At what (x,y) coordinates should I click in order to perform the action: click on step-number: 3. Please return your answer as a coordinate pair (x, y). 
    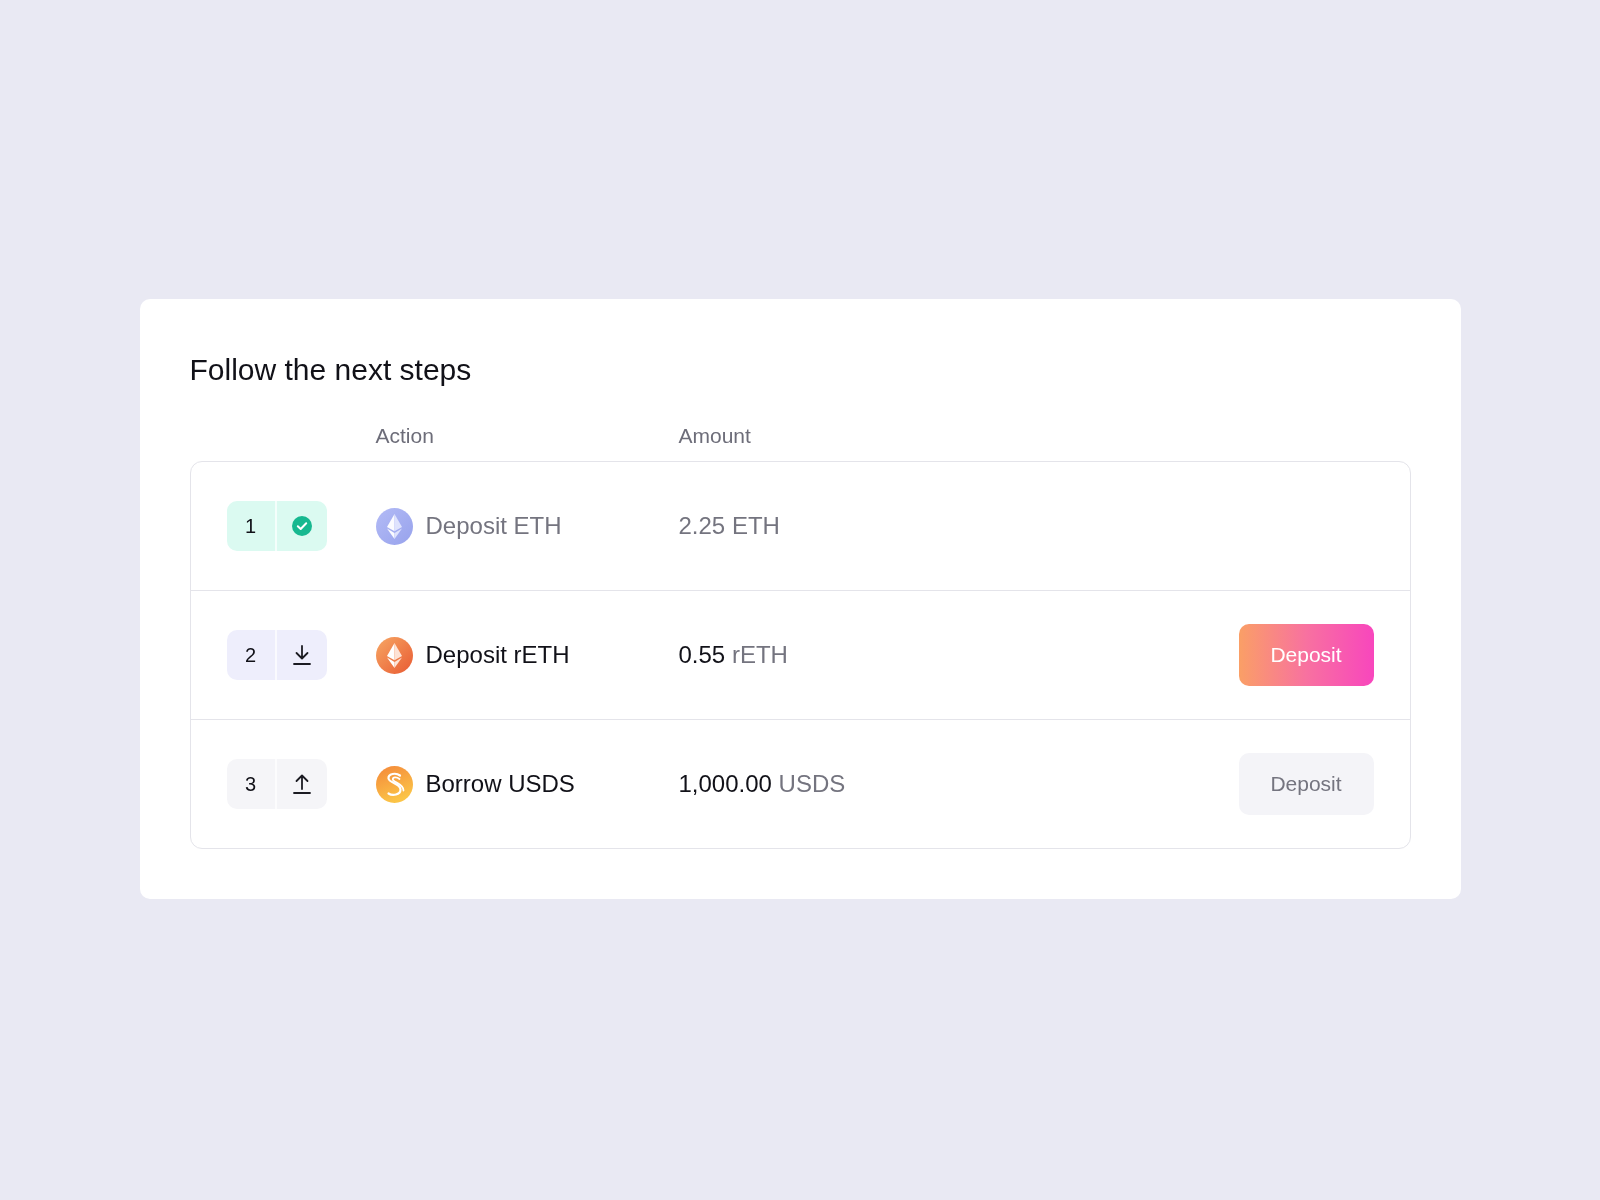
    Looking at the image, I should click on (250, 784).